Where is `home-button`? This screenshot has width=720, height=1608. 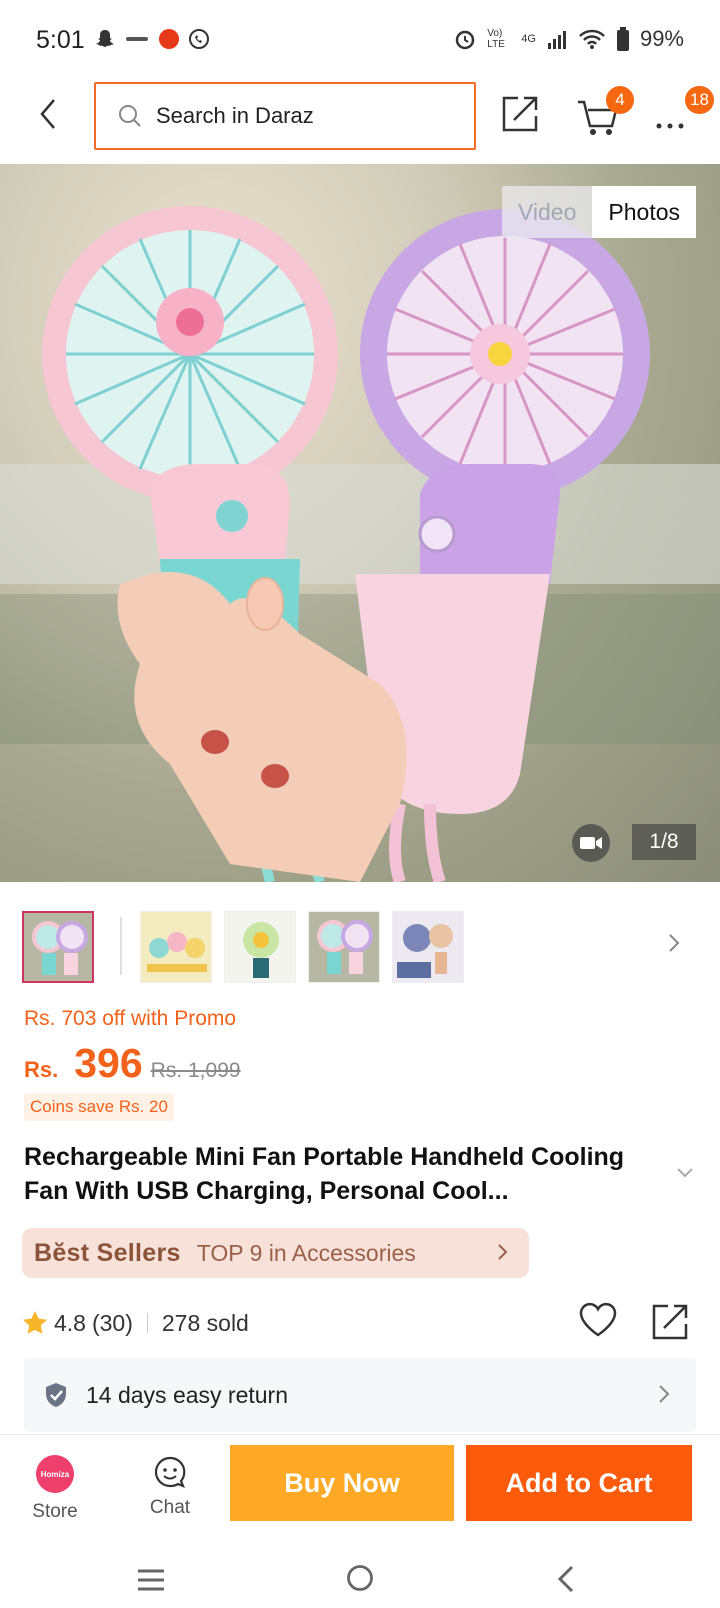
home-button is located at coordinates (360, 1578).